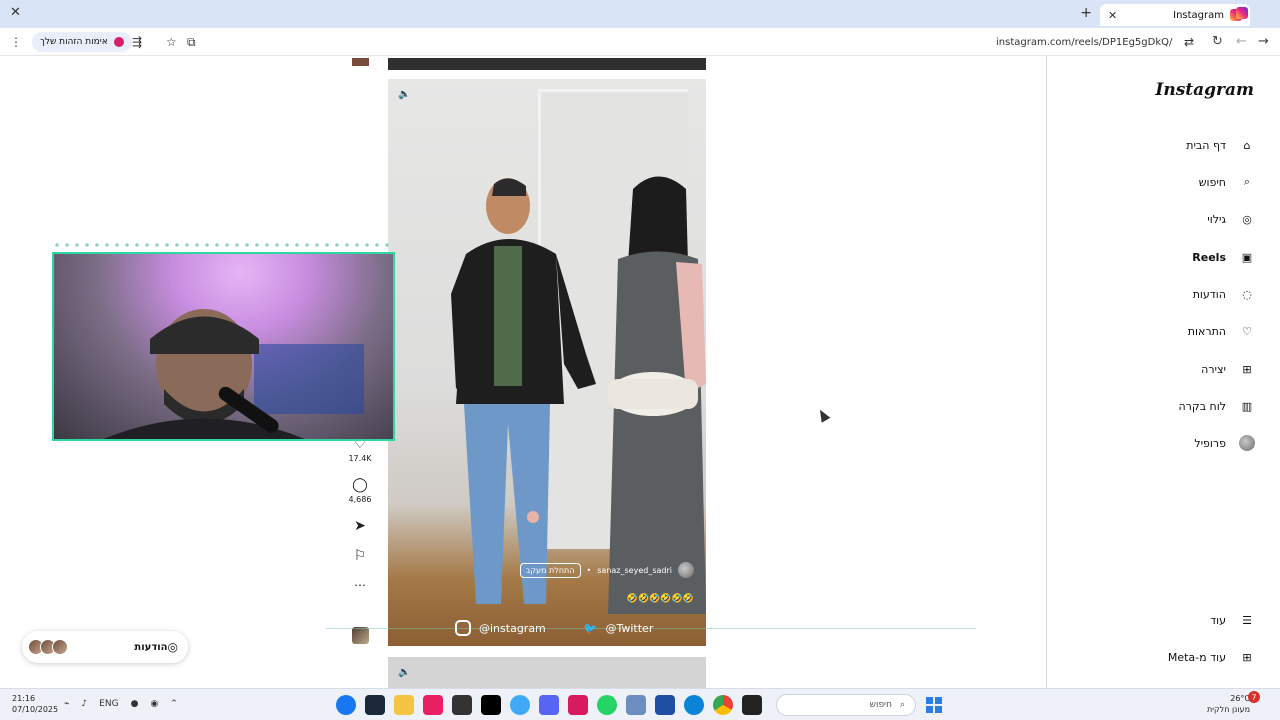  What do you see at coordinates (24, 698) in the screenshot?
I see `clock-time: 21:16` at bounding box center [24, 698].